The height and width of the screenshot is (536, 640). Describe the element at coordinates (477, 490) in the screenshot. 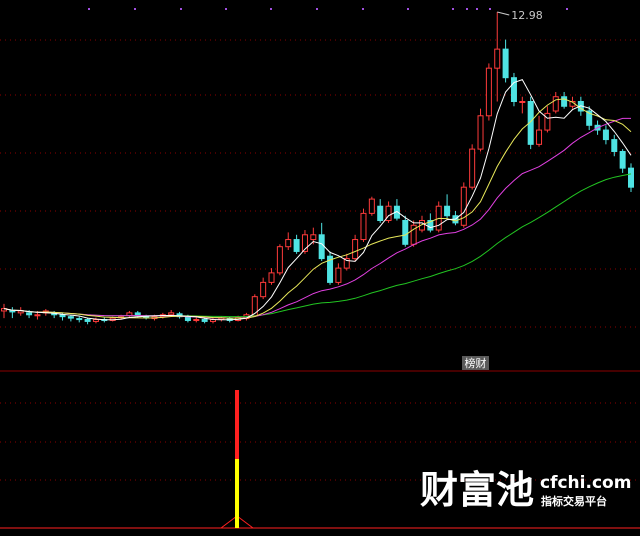

I see `watermark-title: 财富池` at that location.